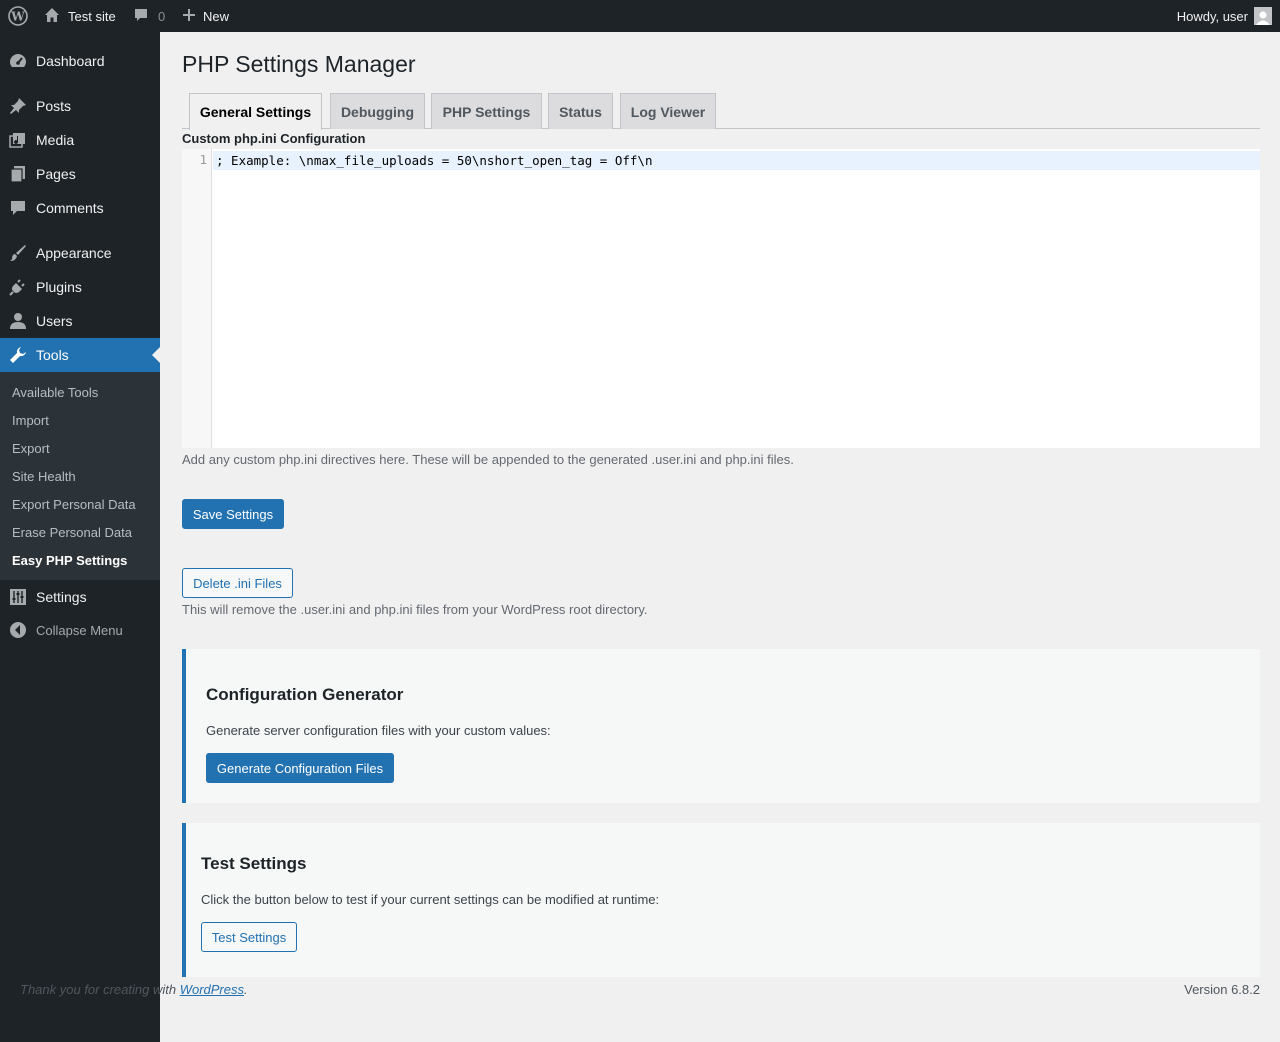  I want to click on sidebar-item-dashboard: Dashboard, so click(80, 61).